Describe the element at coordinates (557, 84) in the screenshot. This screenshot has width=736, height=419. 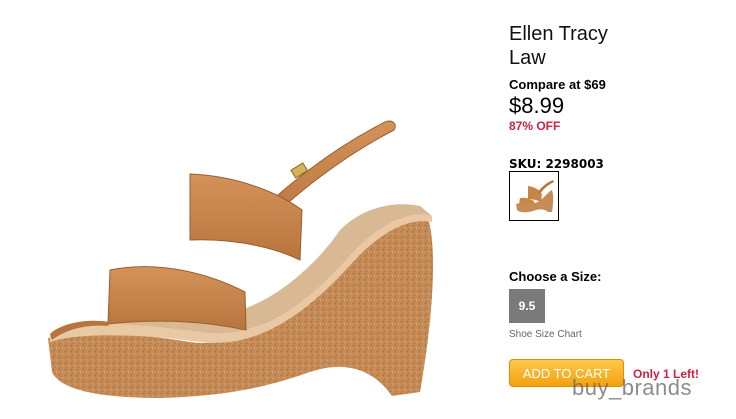
I see `compare-price: Compare at $69` at that location.